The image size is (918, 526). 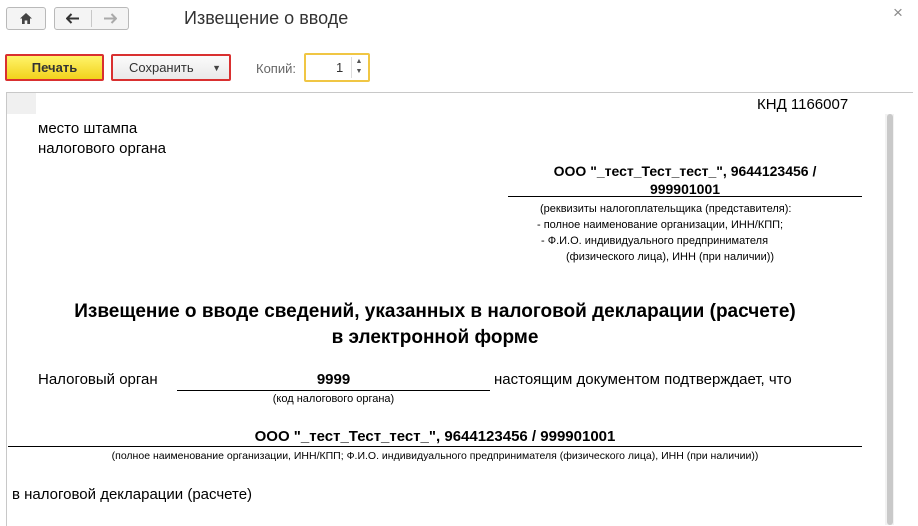 I want to click on dropdown-arrow-icon: ▼, so click(x=216, y=67).